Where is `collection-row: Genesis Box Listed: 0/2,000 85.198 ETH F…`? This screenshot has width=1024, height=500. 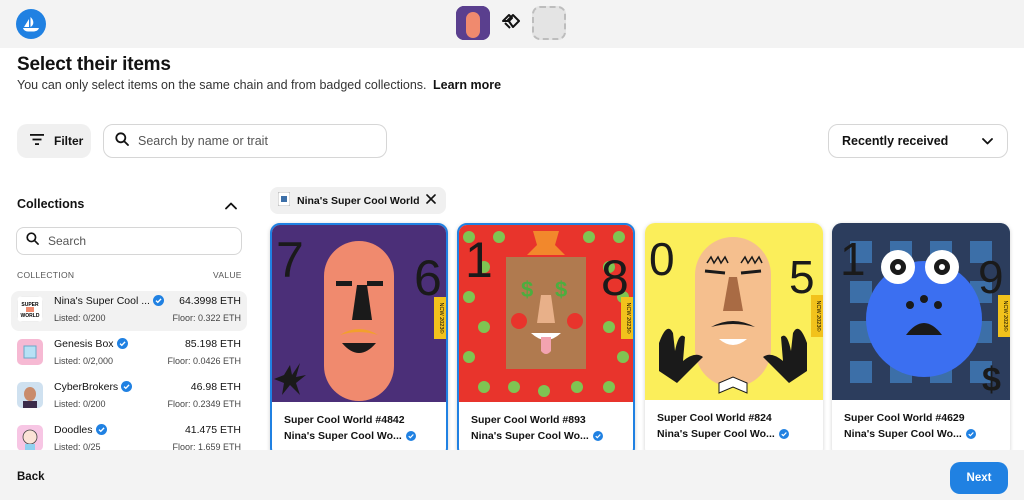 collection-row: Genesis Box Listed: 0/2,000 85.198 ETH F… is located at coordinates (129, 354).